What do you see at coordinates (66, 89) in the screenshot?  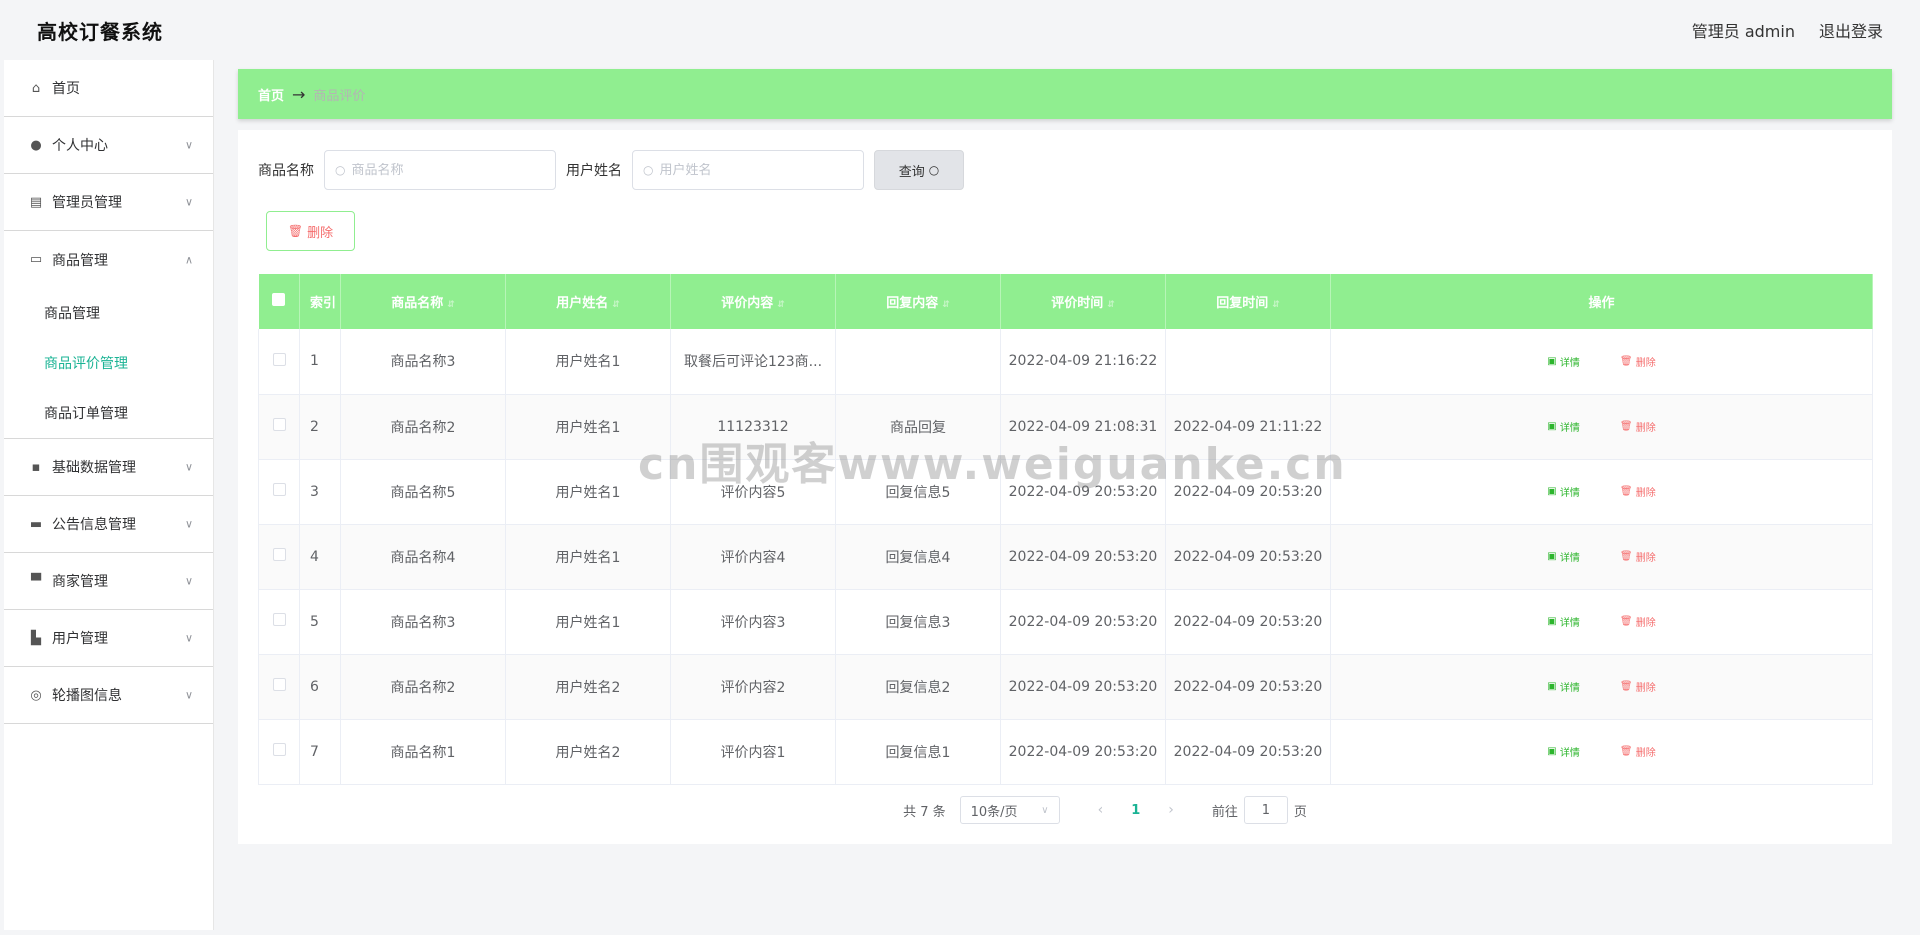 I see `sidebar-item-label: 首页` at bounding box center [66, 89].